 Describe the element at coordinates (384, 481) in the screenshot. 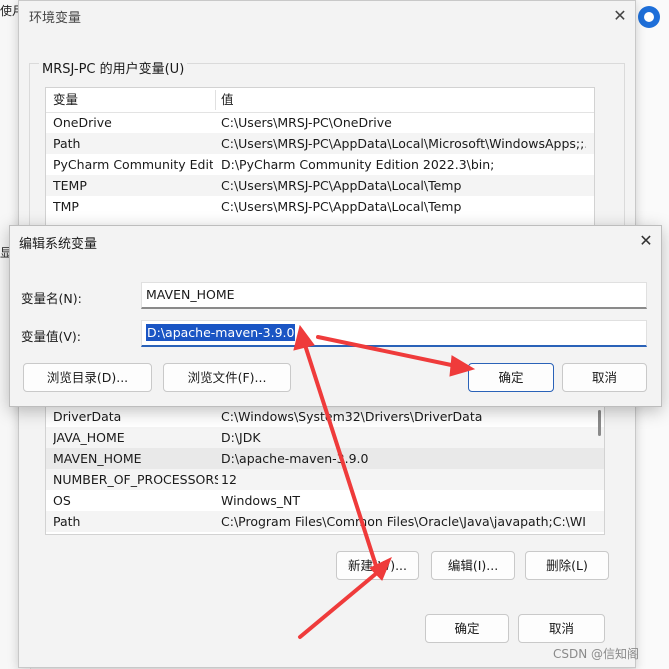

I see `annotation-arrows` at that location.